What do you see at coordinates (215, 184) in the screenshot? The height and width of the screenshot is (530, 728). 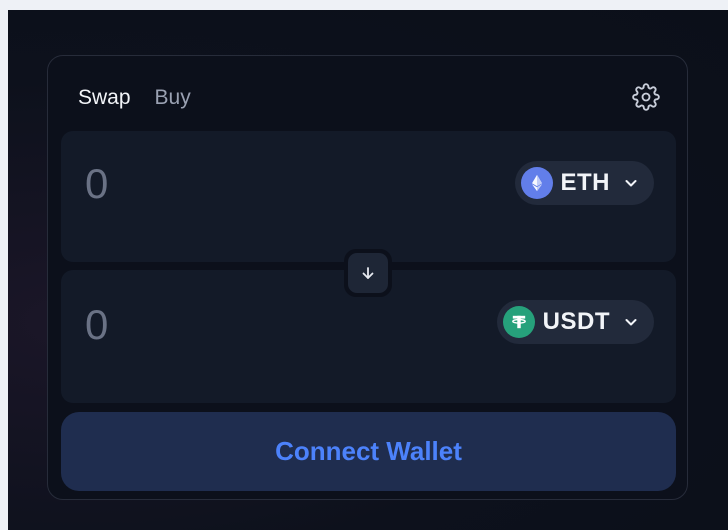 I see `sell-amount-input` at bounding box center [215, 184].